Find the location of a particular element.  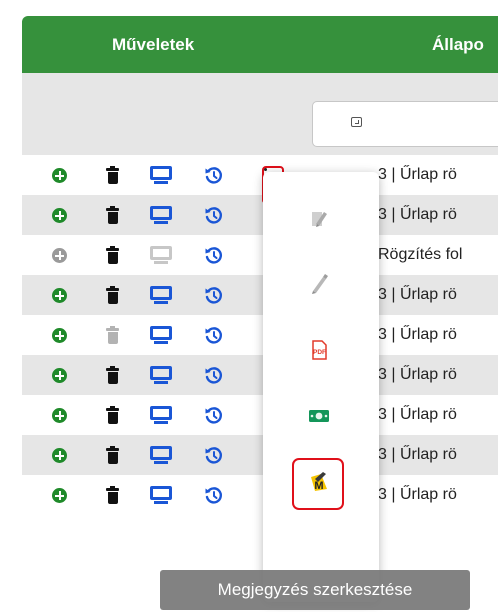

document-sign-icon is located at coordinates (319, 218).